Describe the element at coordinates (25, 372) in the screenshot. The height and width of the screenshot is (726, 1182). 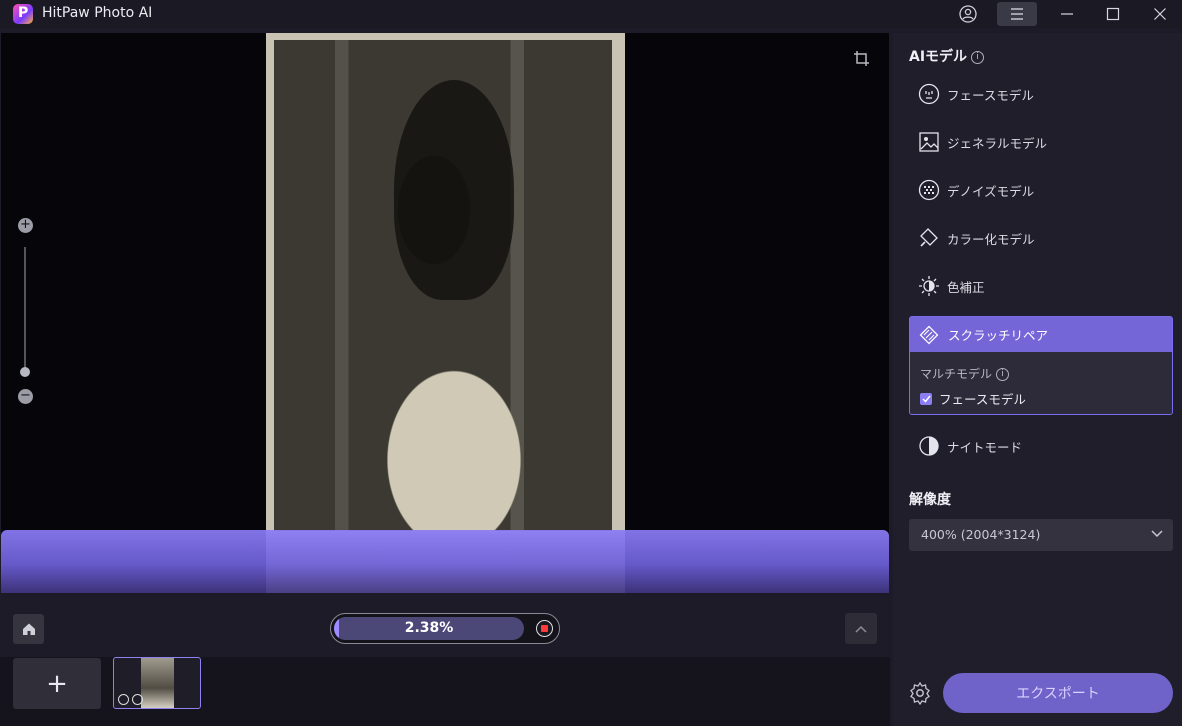
I see `zoom-slider-handle` at that location.